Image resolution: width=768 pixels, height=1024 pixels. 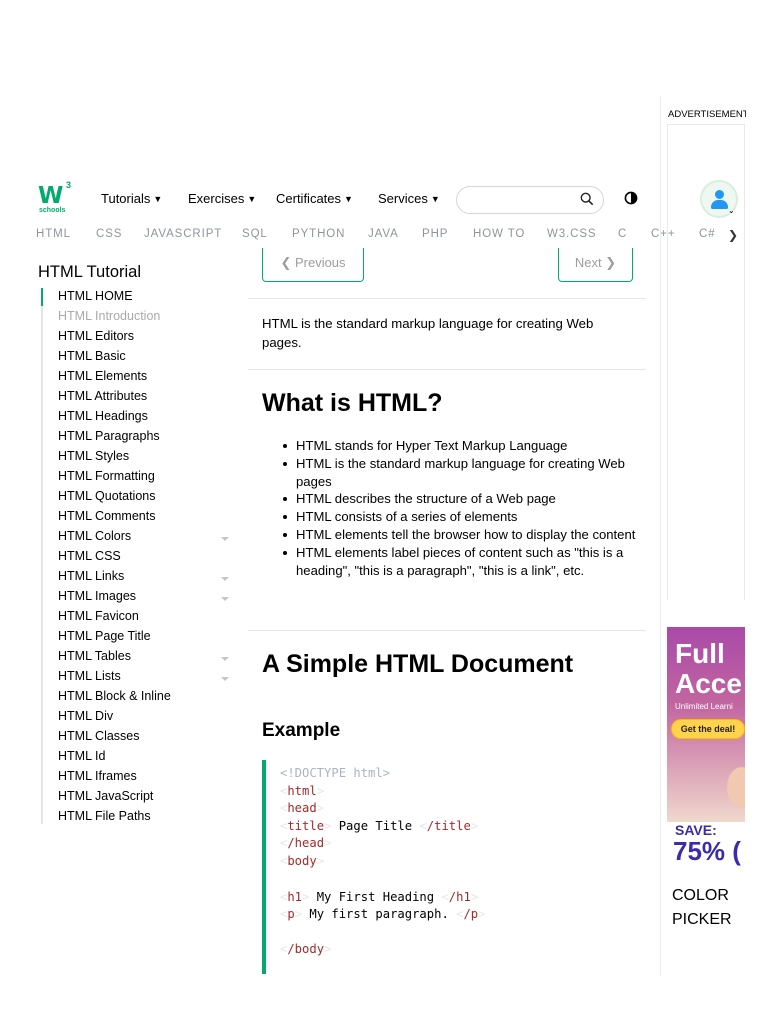 What do you see at coordinates (459, 517) in the screenshot?
I see `list-item: HTML consists of a series of elements` at bounding box center [459, 517].